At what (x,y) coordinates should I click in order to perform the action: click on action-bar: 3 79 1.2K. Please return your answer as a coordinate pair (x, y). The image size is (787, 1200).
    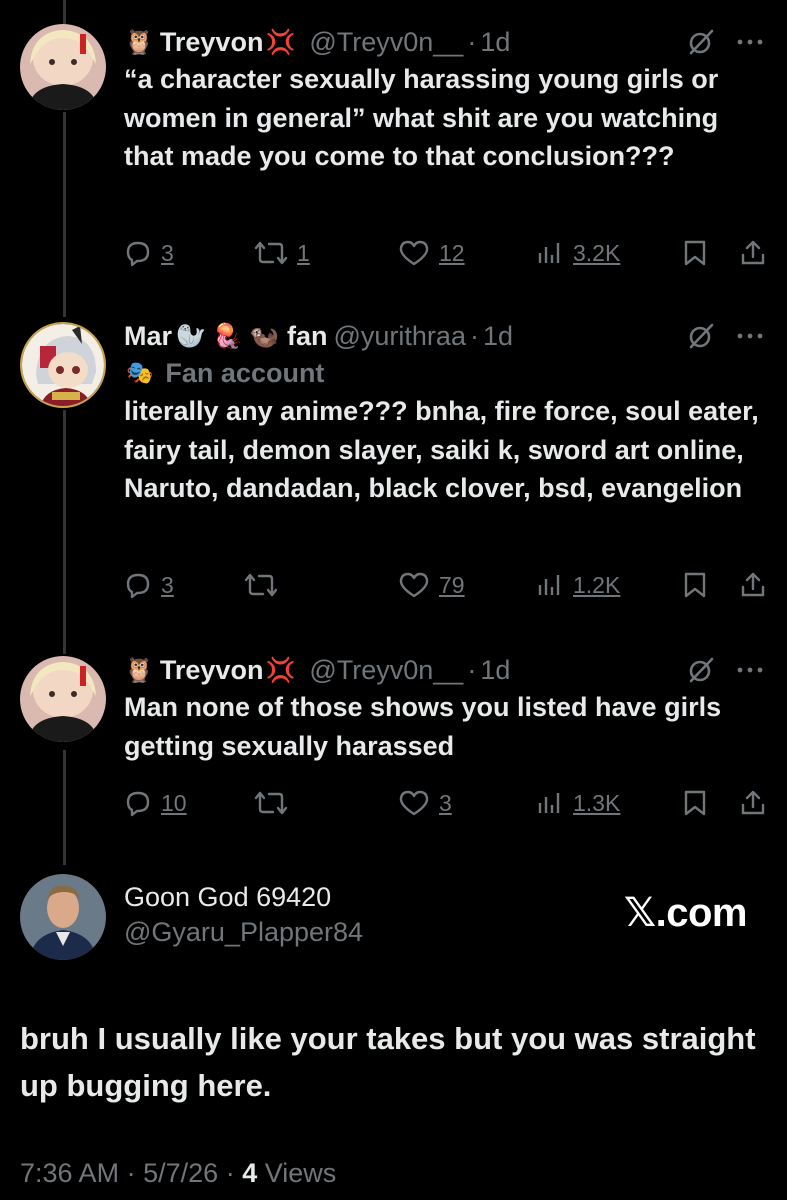
    Looking at the image, I should click on (445, 585).